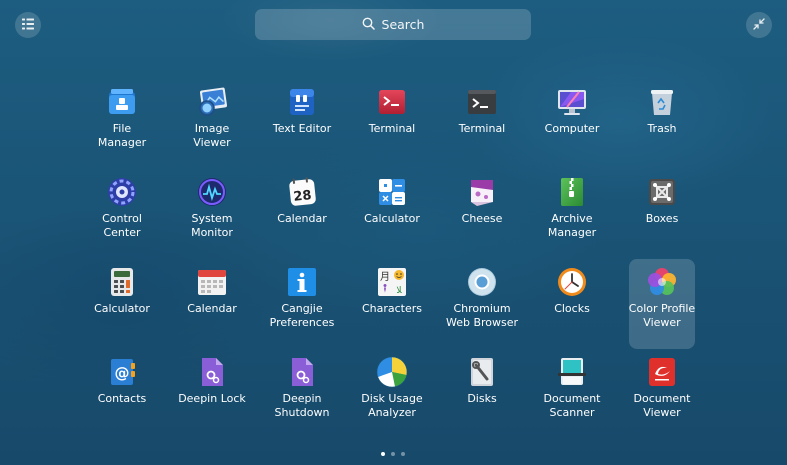 The image size is (787, 465). I want to click on exit-fullscreen-button, so click(759, 25).